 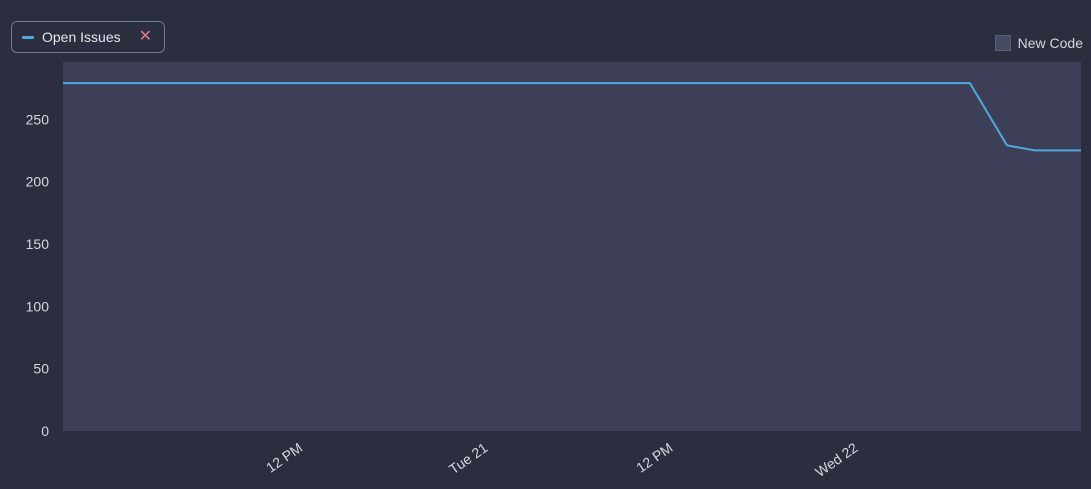 I want to click on y-tick-label: 200, so click(x=38, y=182).